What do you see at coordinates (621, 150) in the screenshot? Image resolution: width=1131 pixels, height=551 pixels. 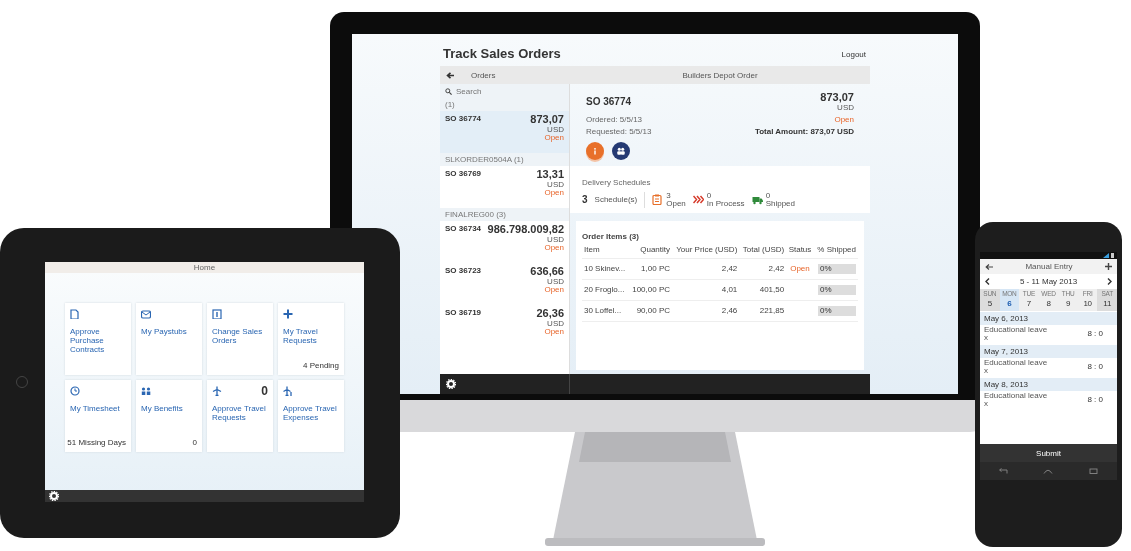 I see `icon-tab` at bounding box center [621, 150].